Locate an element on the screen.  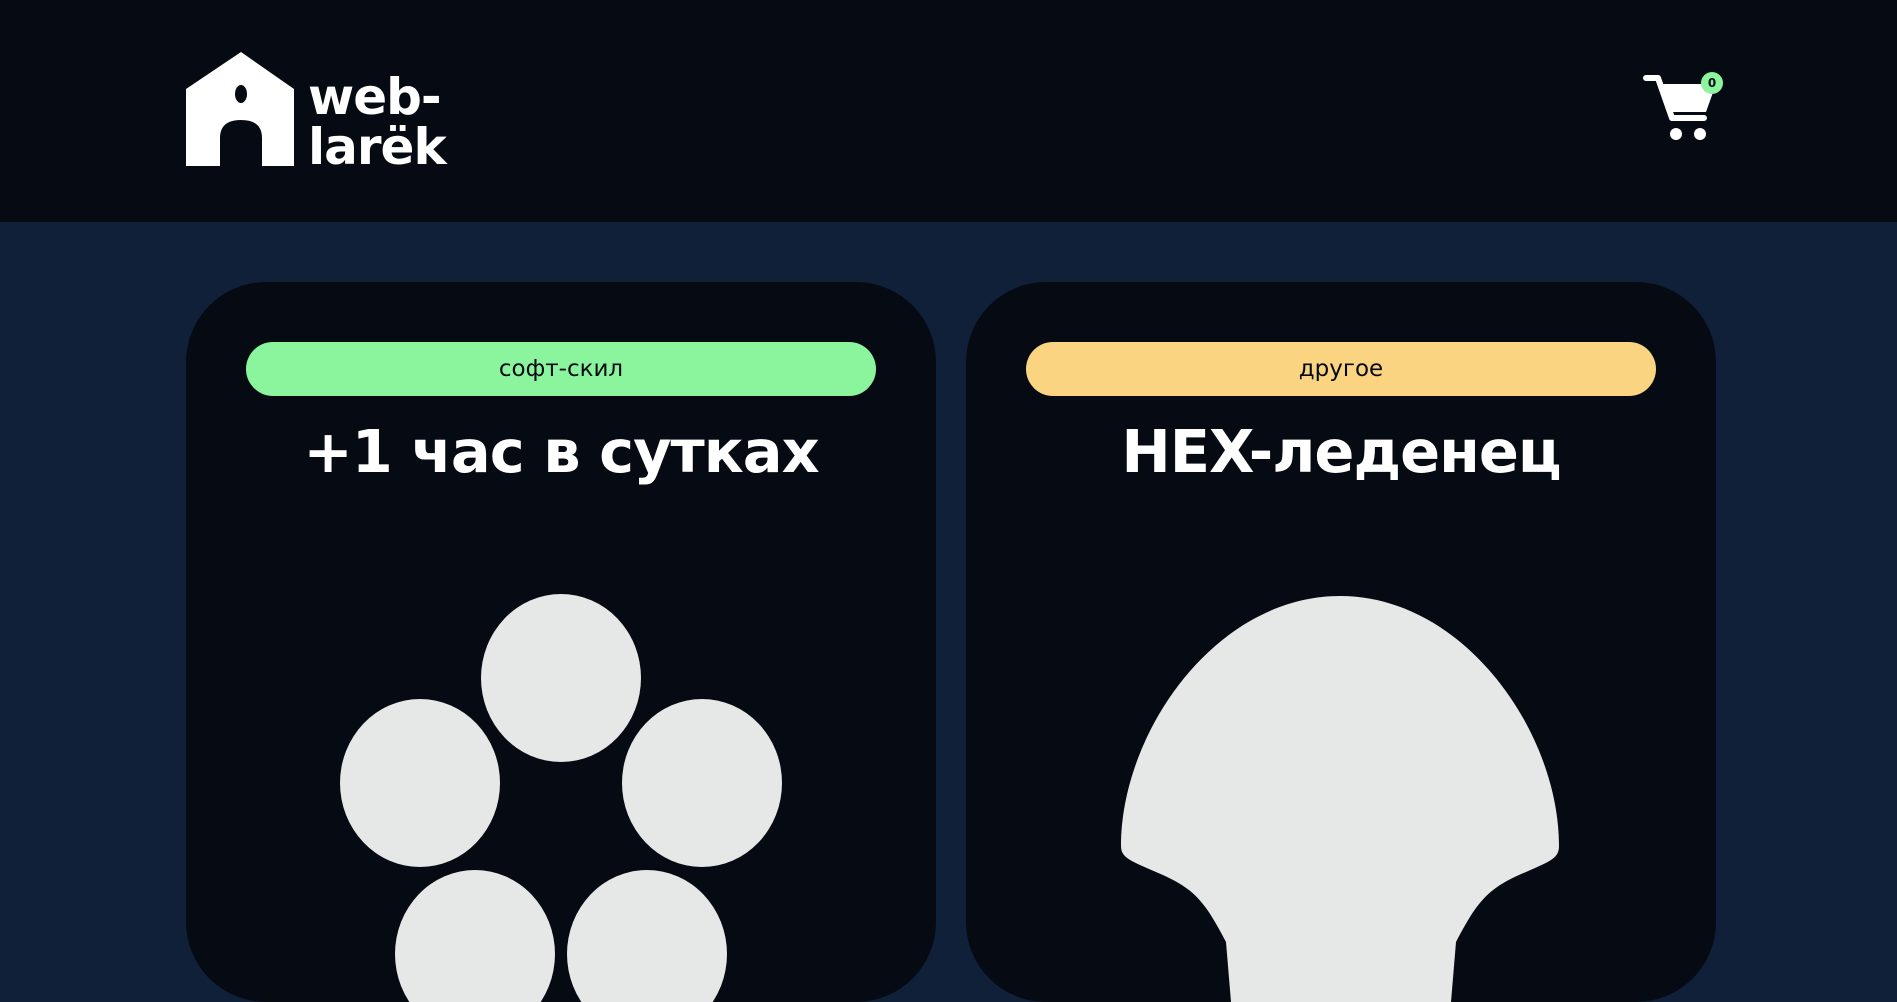
flower-icon is located at coordinates (561, 798).